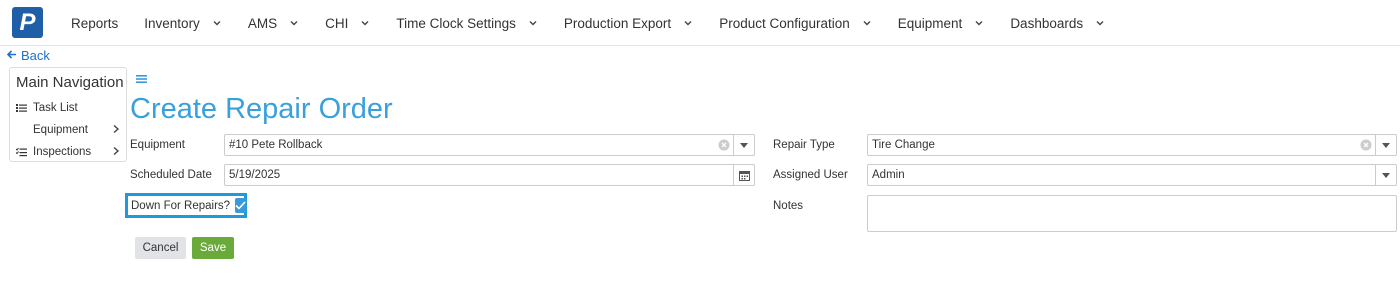  Describe the element at coordinates (157, 145) in the screenshot. I see `equipment-label: Equipment` at that location.